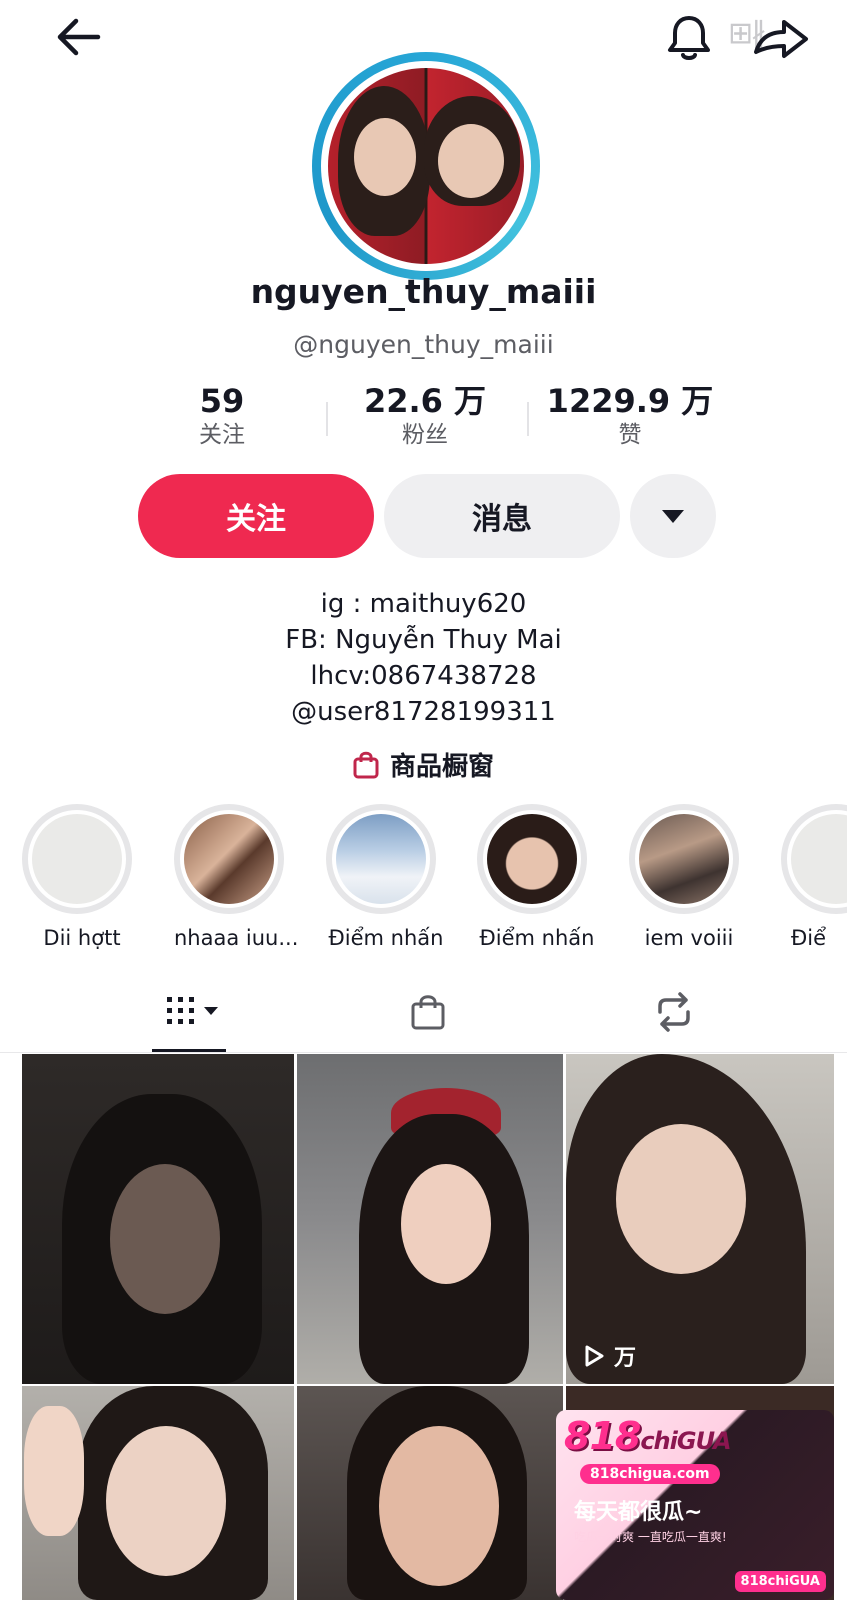 This screenshot has width=847, height=1600. I want to click on ad-subline: 吃瓜一时爽 一直吃瓜一直爽!, so click(650, 1537).